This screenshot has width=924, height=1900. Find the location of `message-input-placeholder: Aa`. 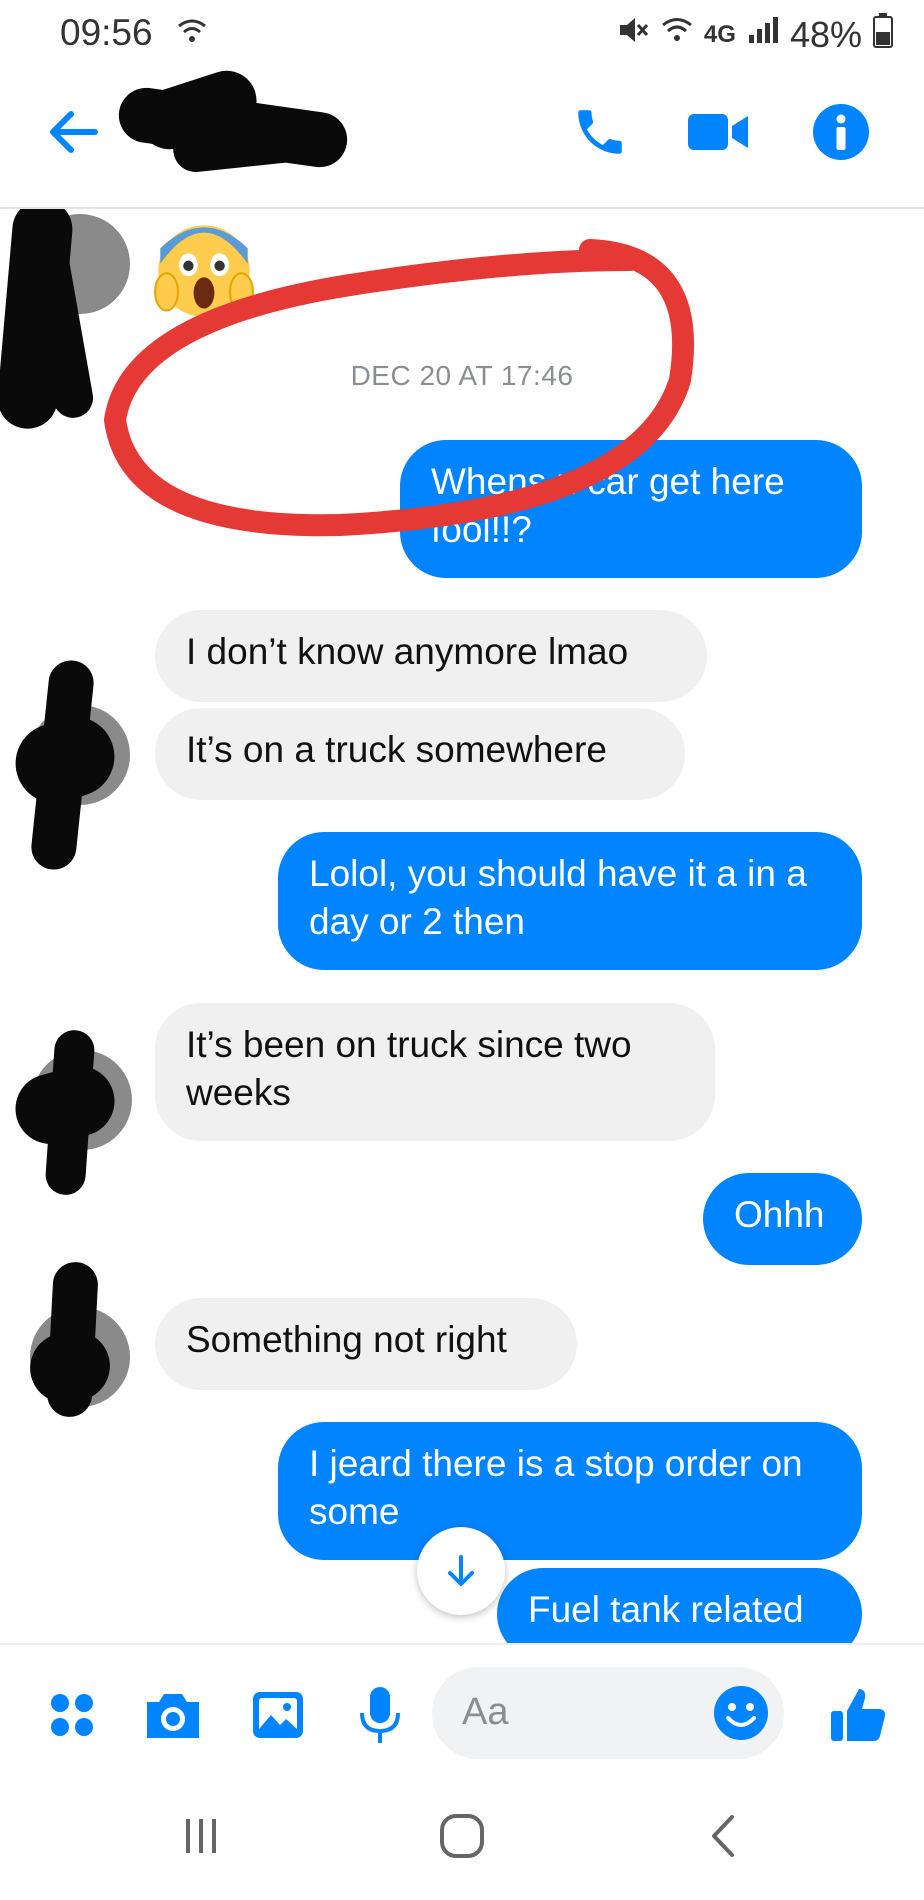

message-input-placeholder: Aa is located at coordinates (485, 1712).